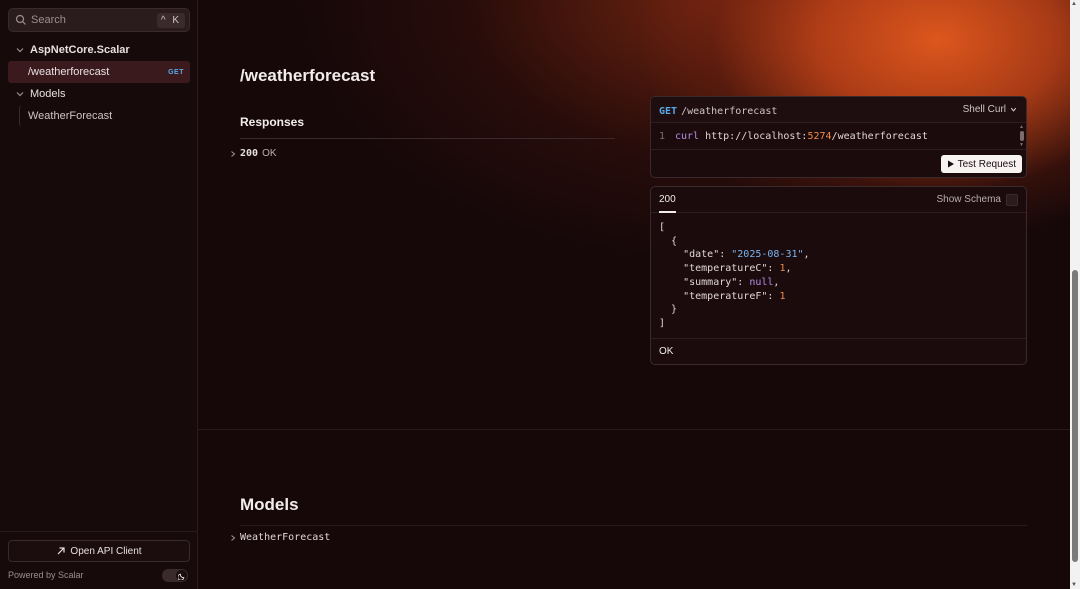  Describe the element at coordinates (21, 20) in the screenshot. I see `search-icon` at that location.